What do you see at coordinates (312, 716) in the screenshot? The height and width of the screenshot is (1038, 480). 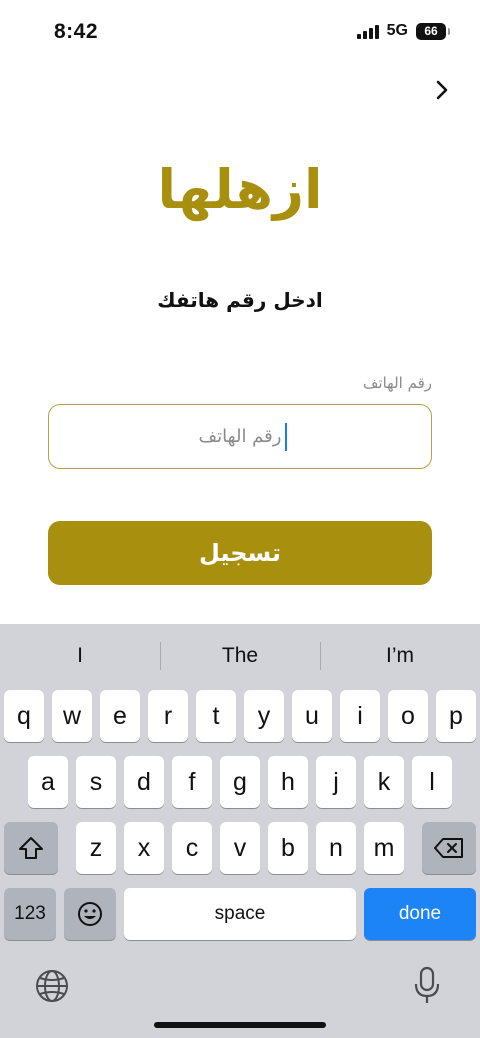 I see `key-u: u` at bounding box center [312, 716].